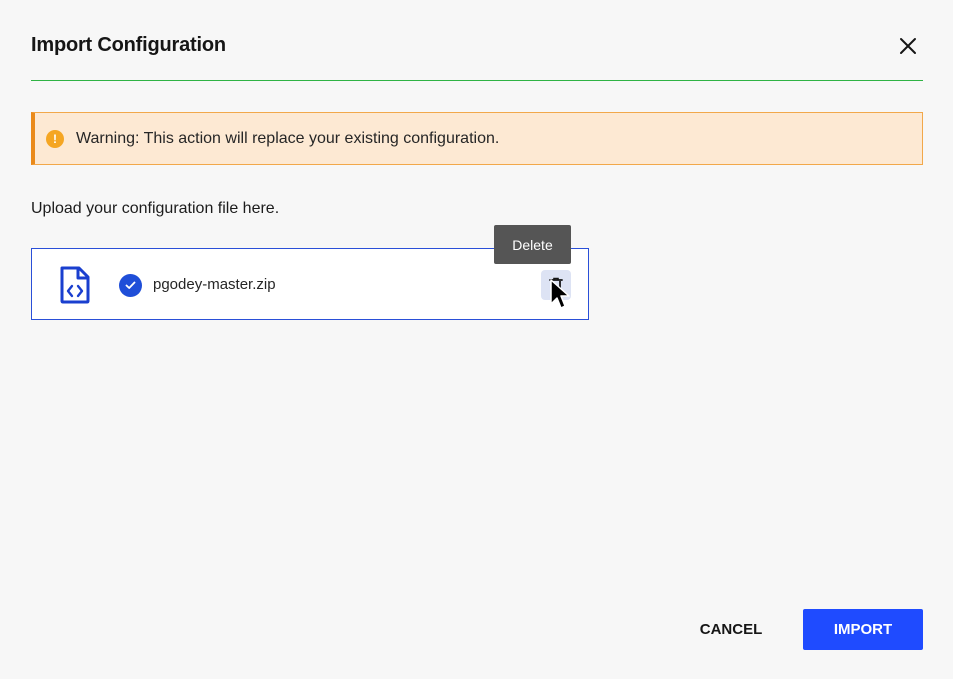 The image size is (953, 679). What do you see at coordinates (55, 138) in the screenshot?
I see `warning-icon: !` at bounding box center [55, 138].